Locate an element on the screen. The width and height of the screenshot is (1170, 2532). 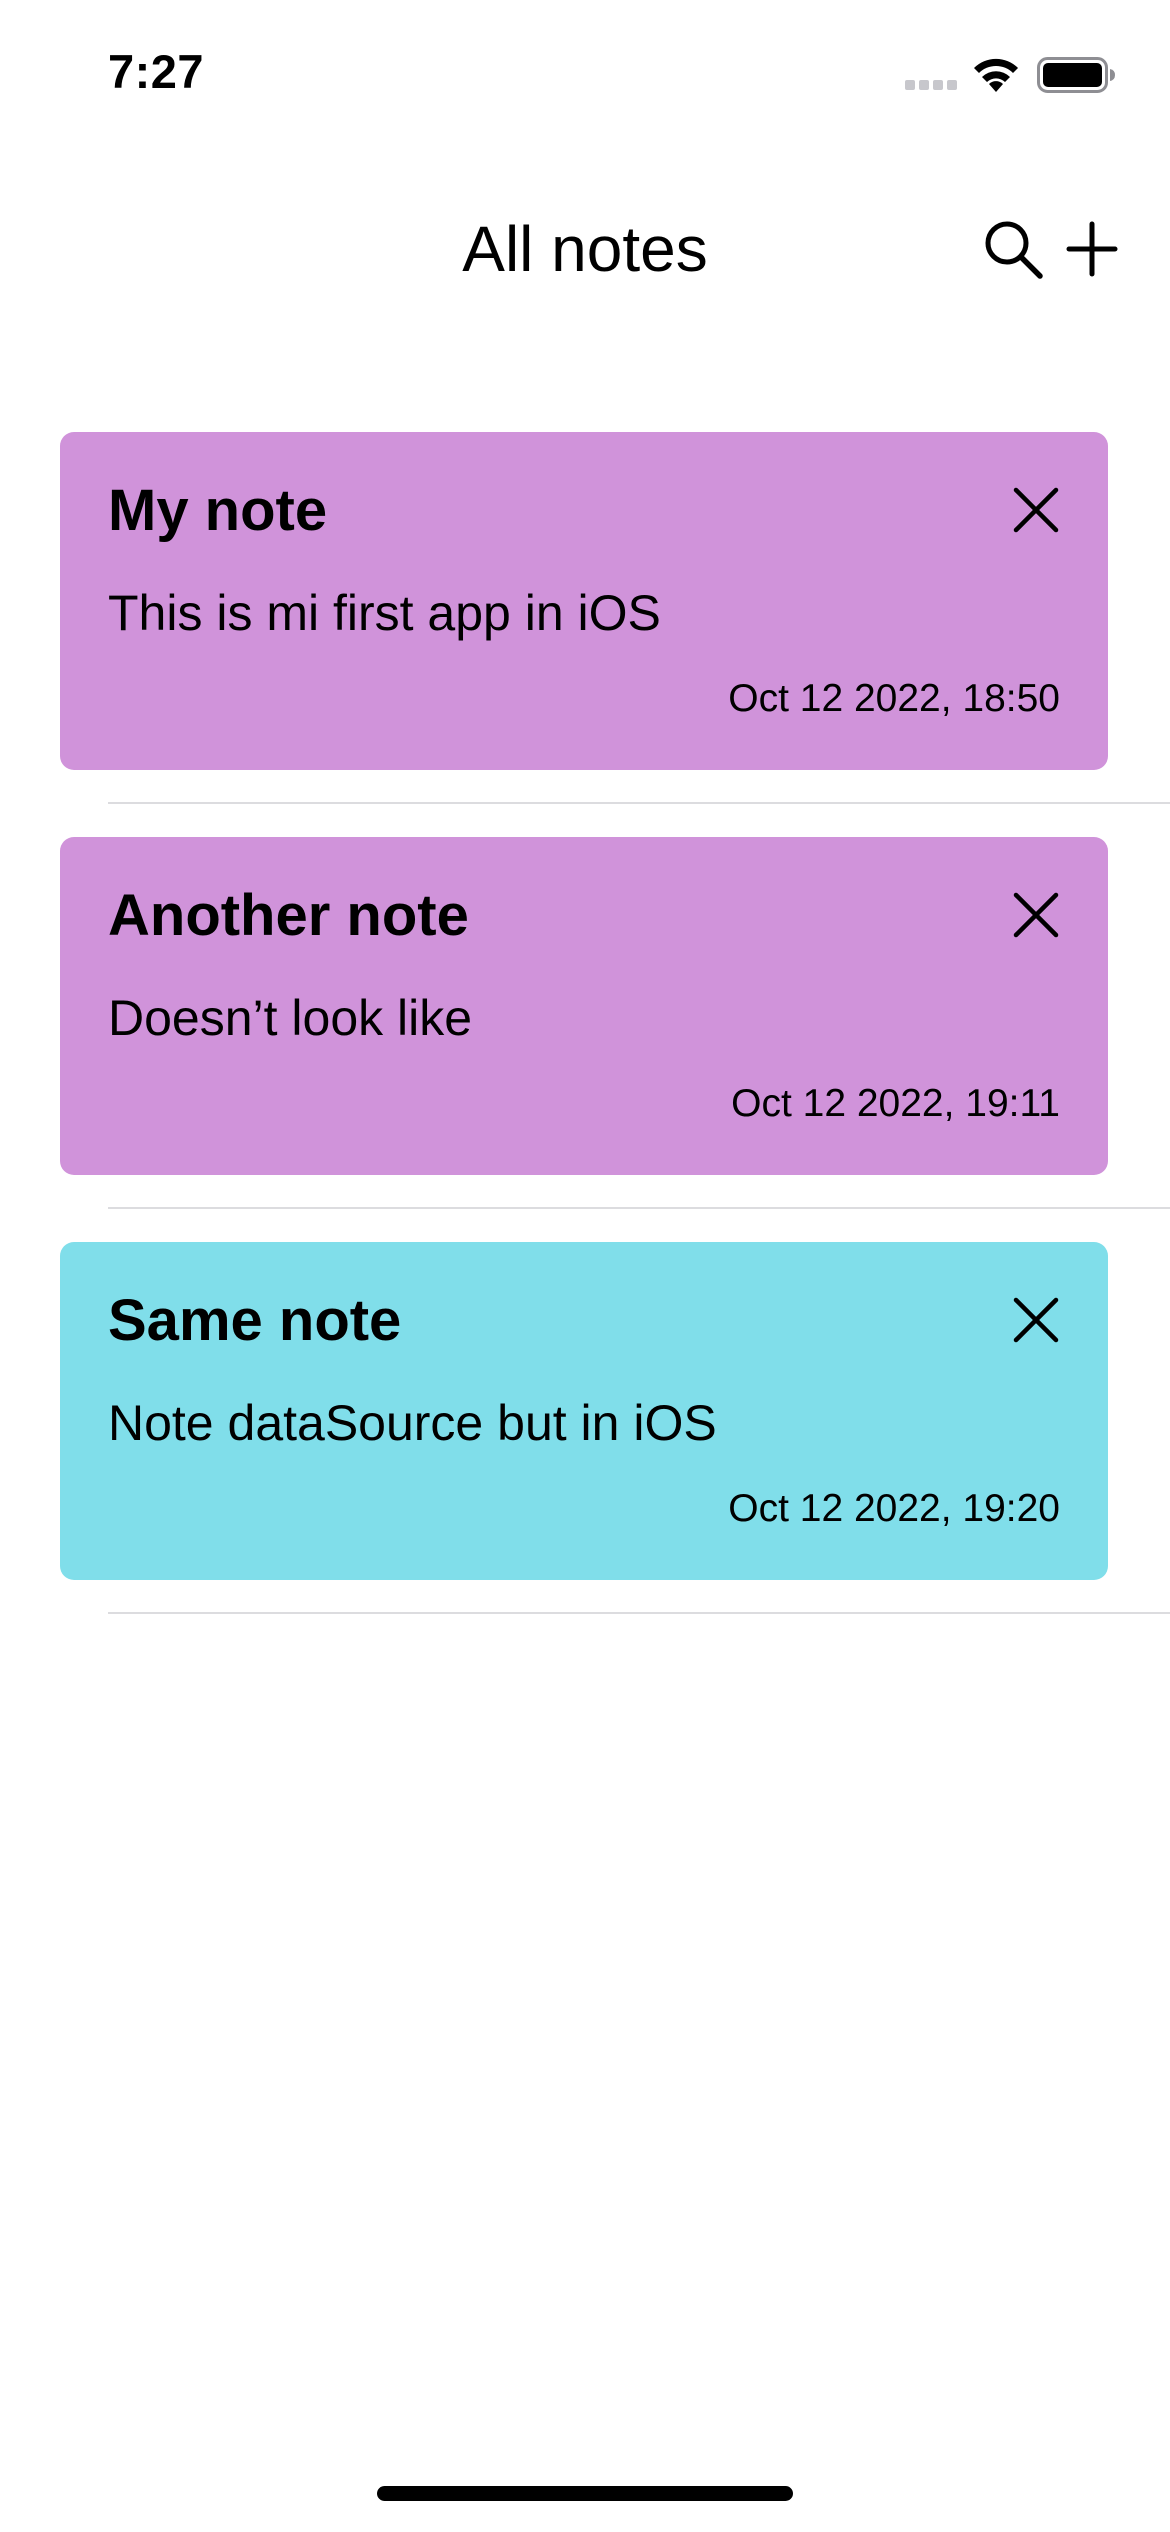
add-note-button is located at coordinates (1092, 249).